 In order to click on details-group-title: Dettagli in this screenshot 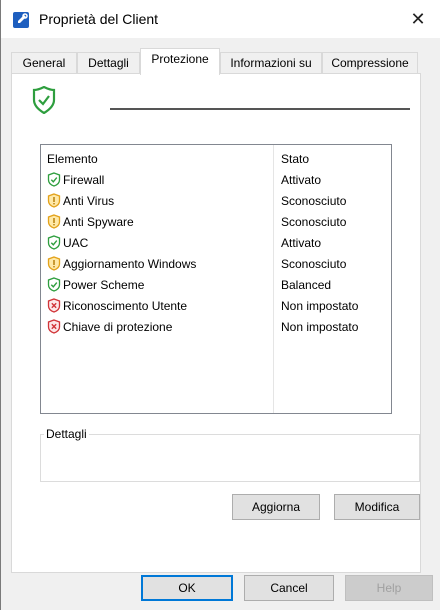, I will do `click(66, 434)`.